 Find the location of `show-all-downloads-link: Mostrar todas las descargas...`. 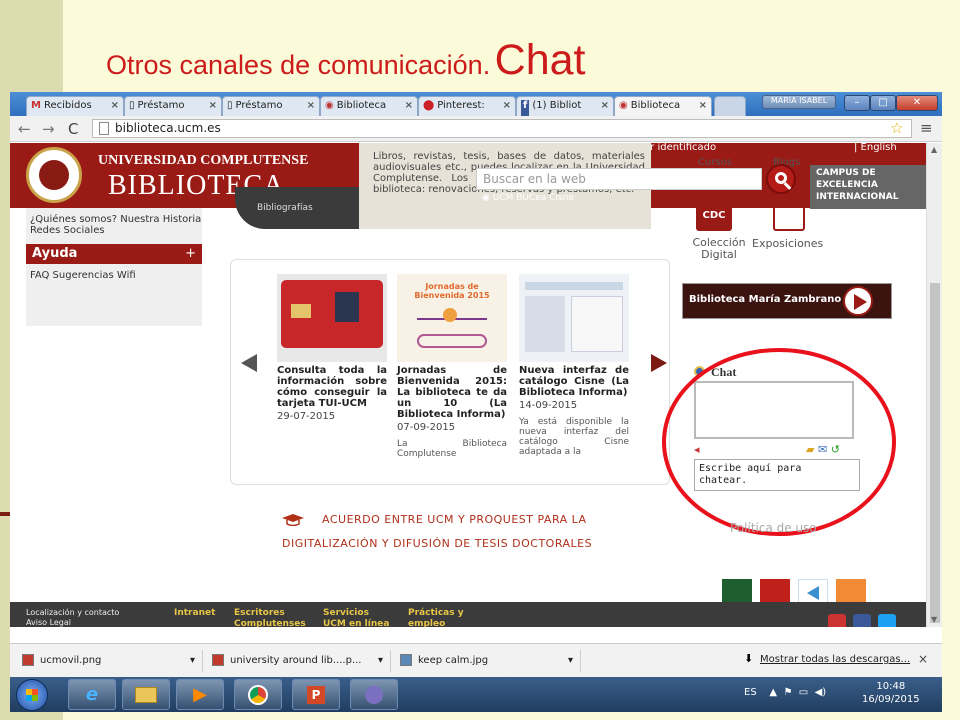

show-all-downloads-link: Mostrar todas las descargas... is located at coordinates (835, 659).